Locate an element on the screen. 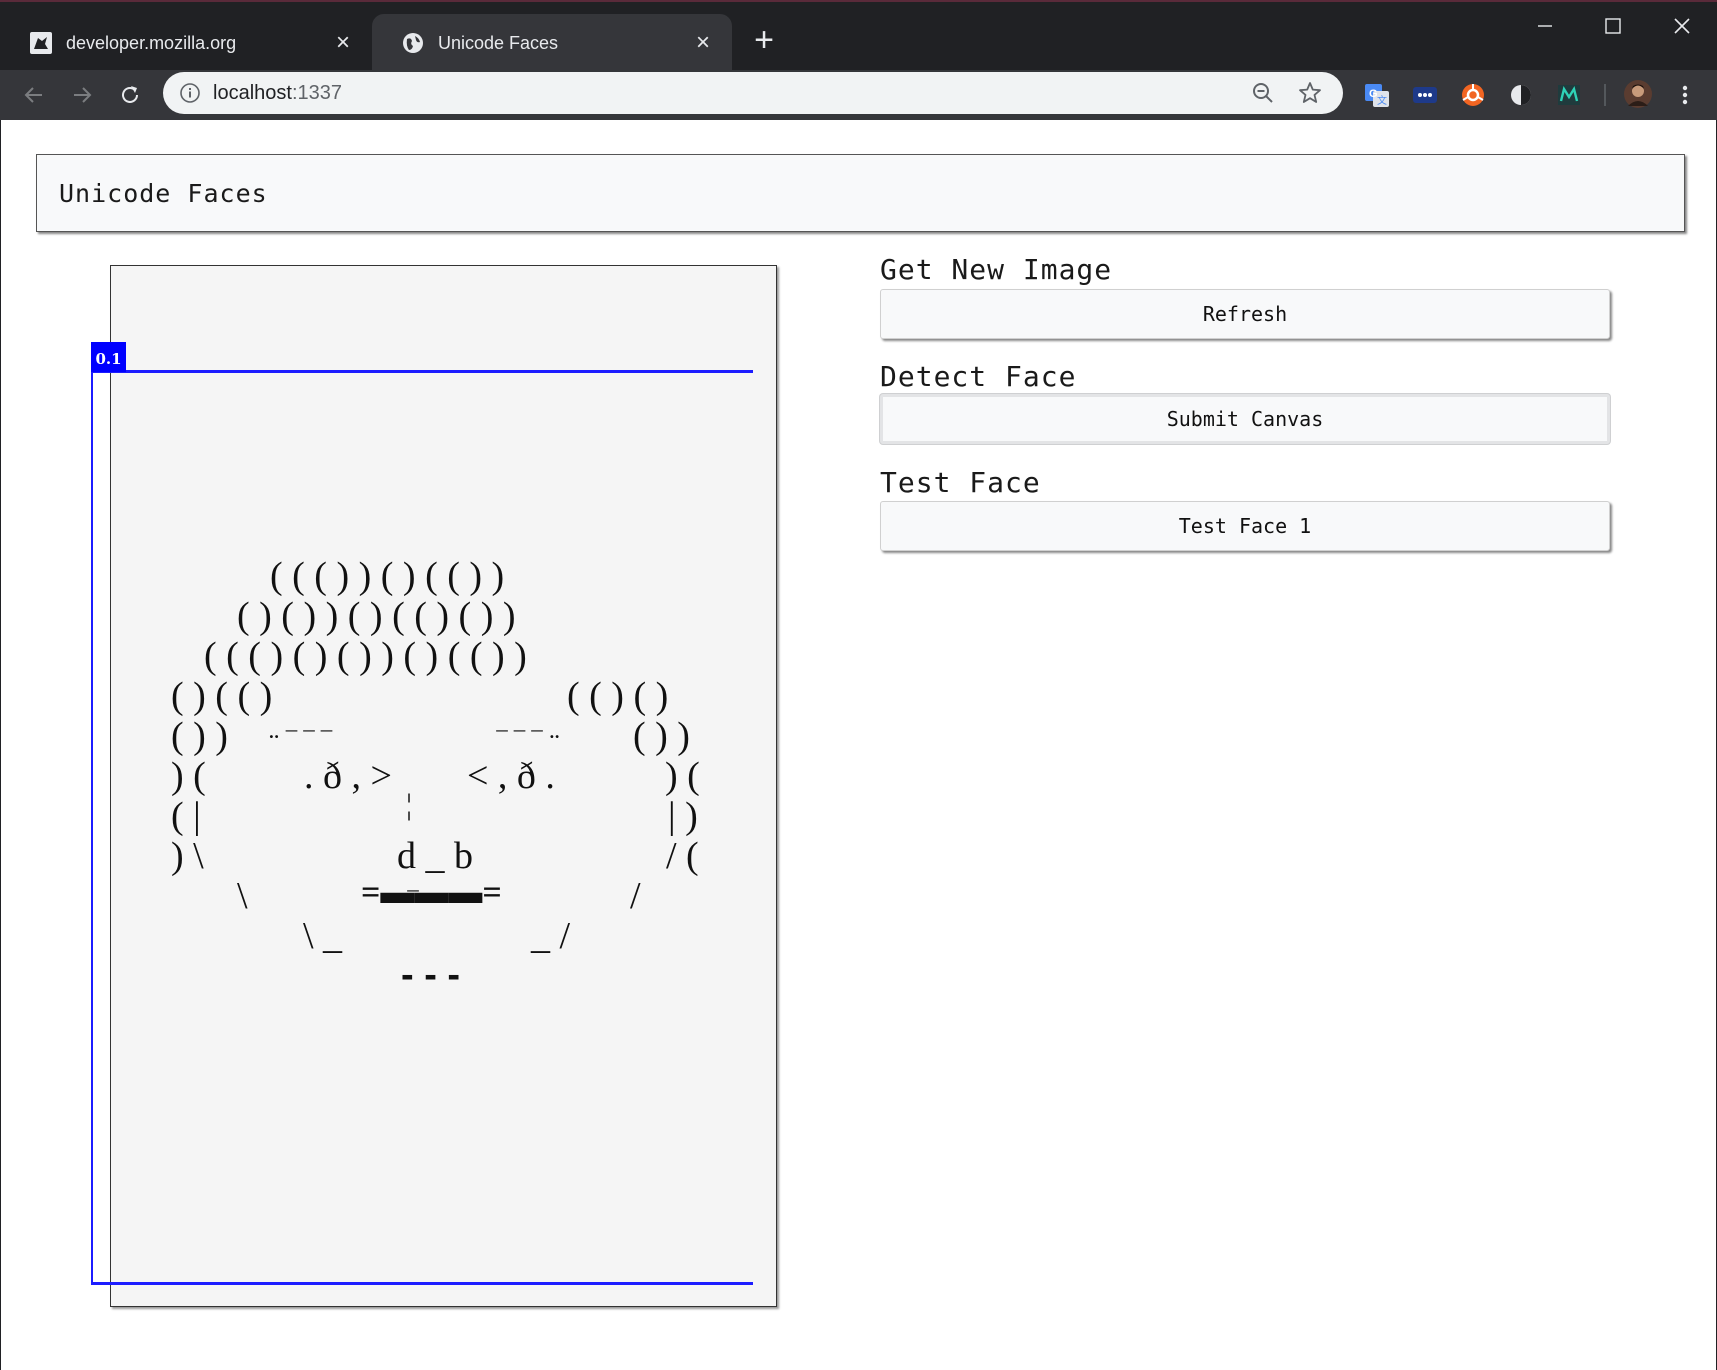 The height and width of the screenshot is (1370, 1717). svg-text: 文 is located at coordinates (1382, 100).